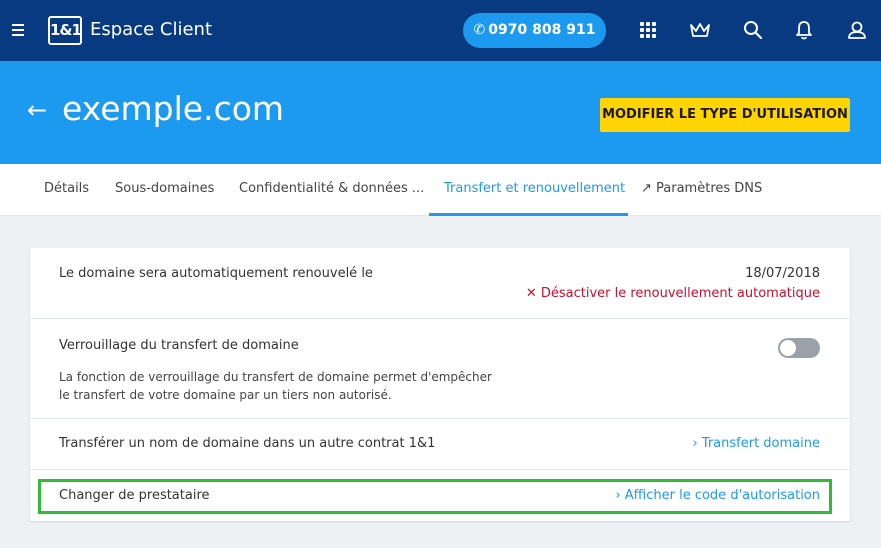 The height and width of the screenshot is (548, 881). What do you see at coordinates (857, 30) in the screenshot?
I see `user-icon` at bounding box center [857, 30].